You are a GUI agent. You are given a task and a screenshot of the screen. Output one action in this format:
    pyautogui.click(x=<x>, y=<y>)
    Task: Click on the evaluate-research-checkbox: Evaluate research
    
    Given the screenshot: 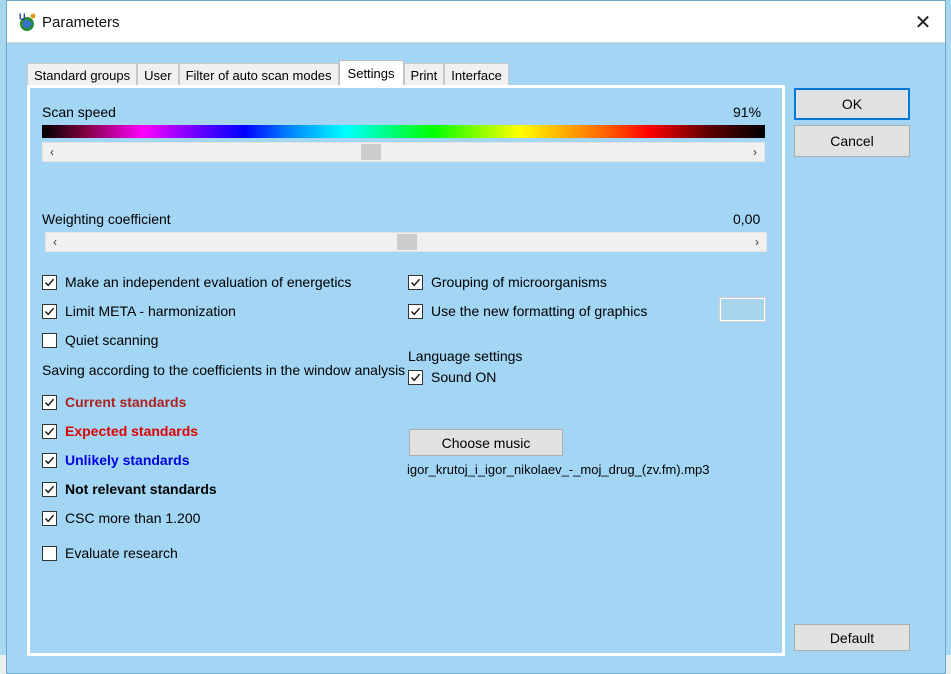 What is the action you would take?
    pyautogui.click(x=110, y=553)
    